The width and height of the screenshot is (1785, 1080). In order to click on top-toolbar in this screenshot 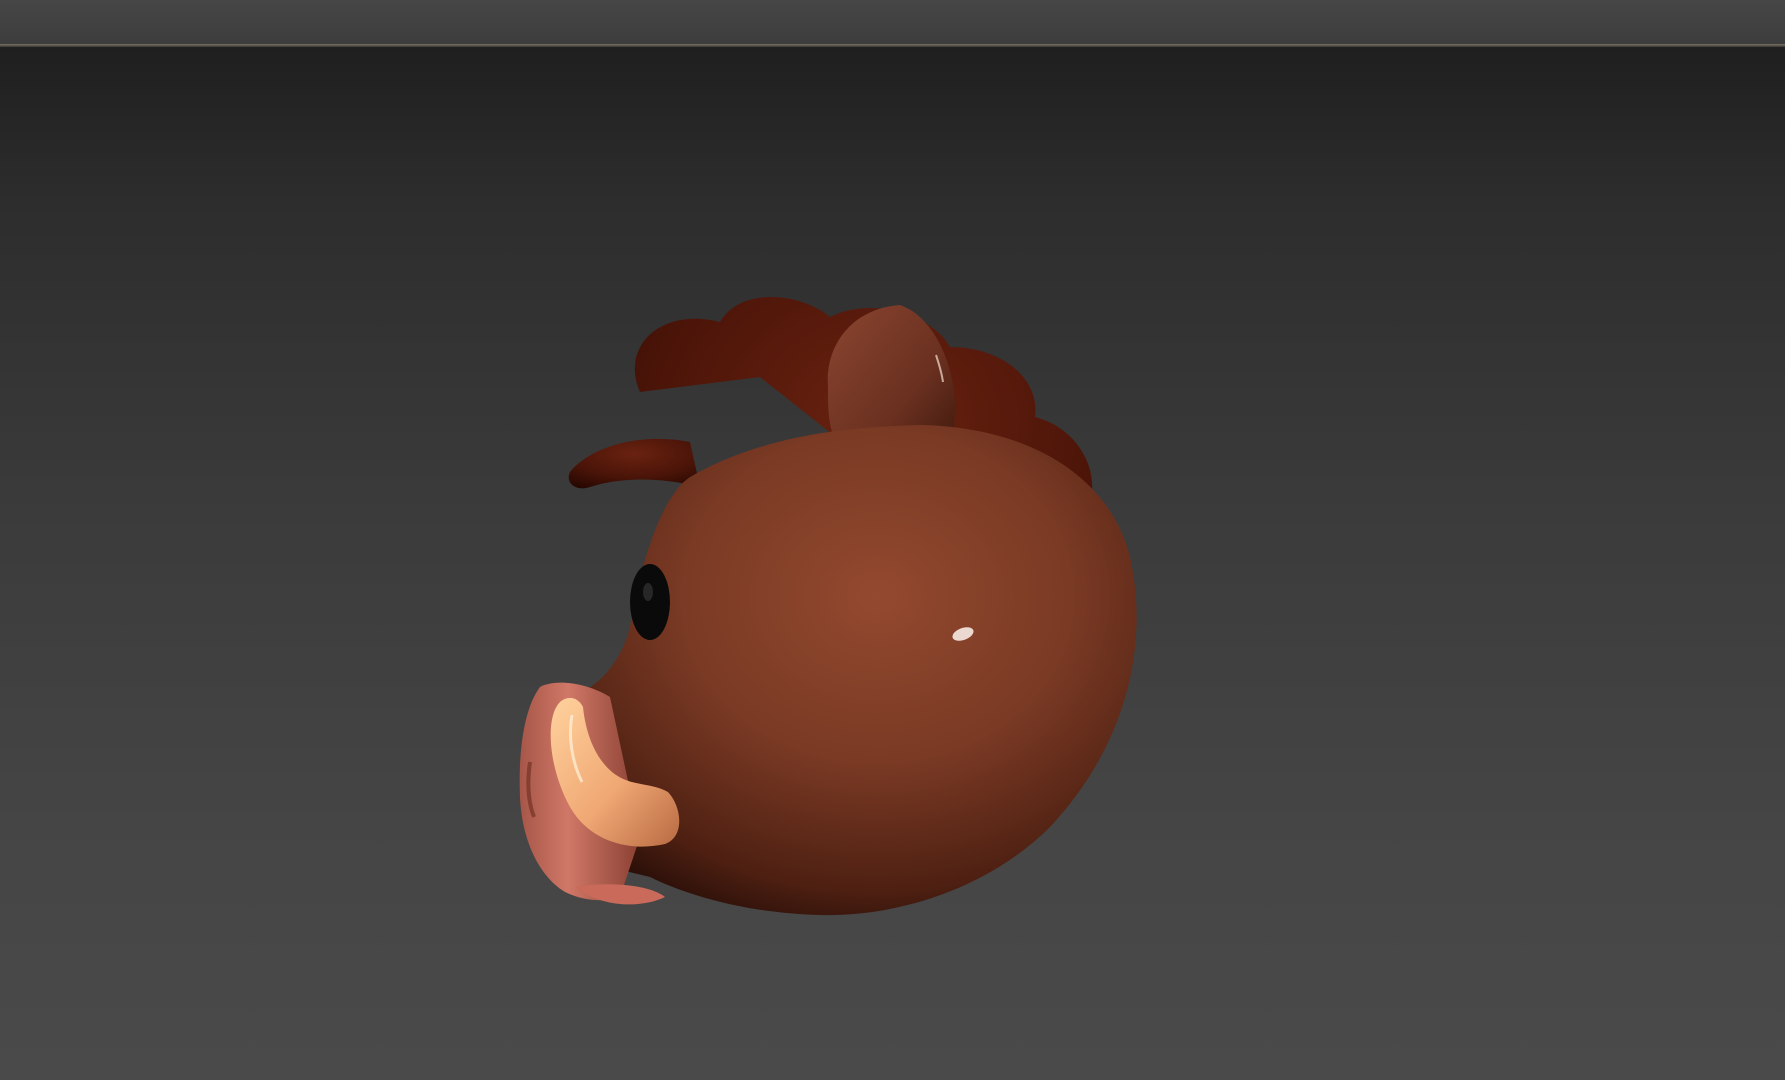, I will do `click(892, 22)`.